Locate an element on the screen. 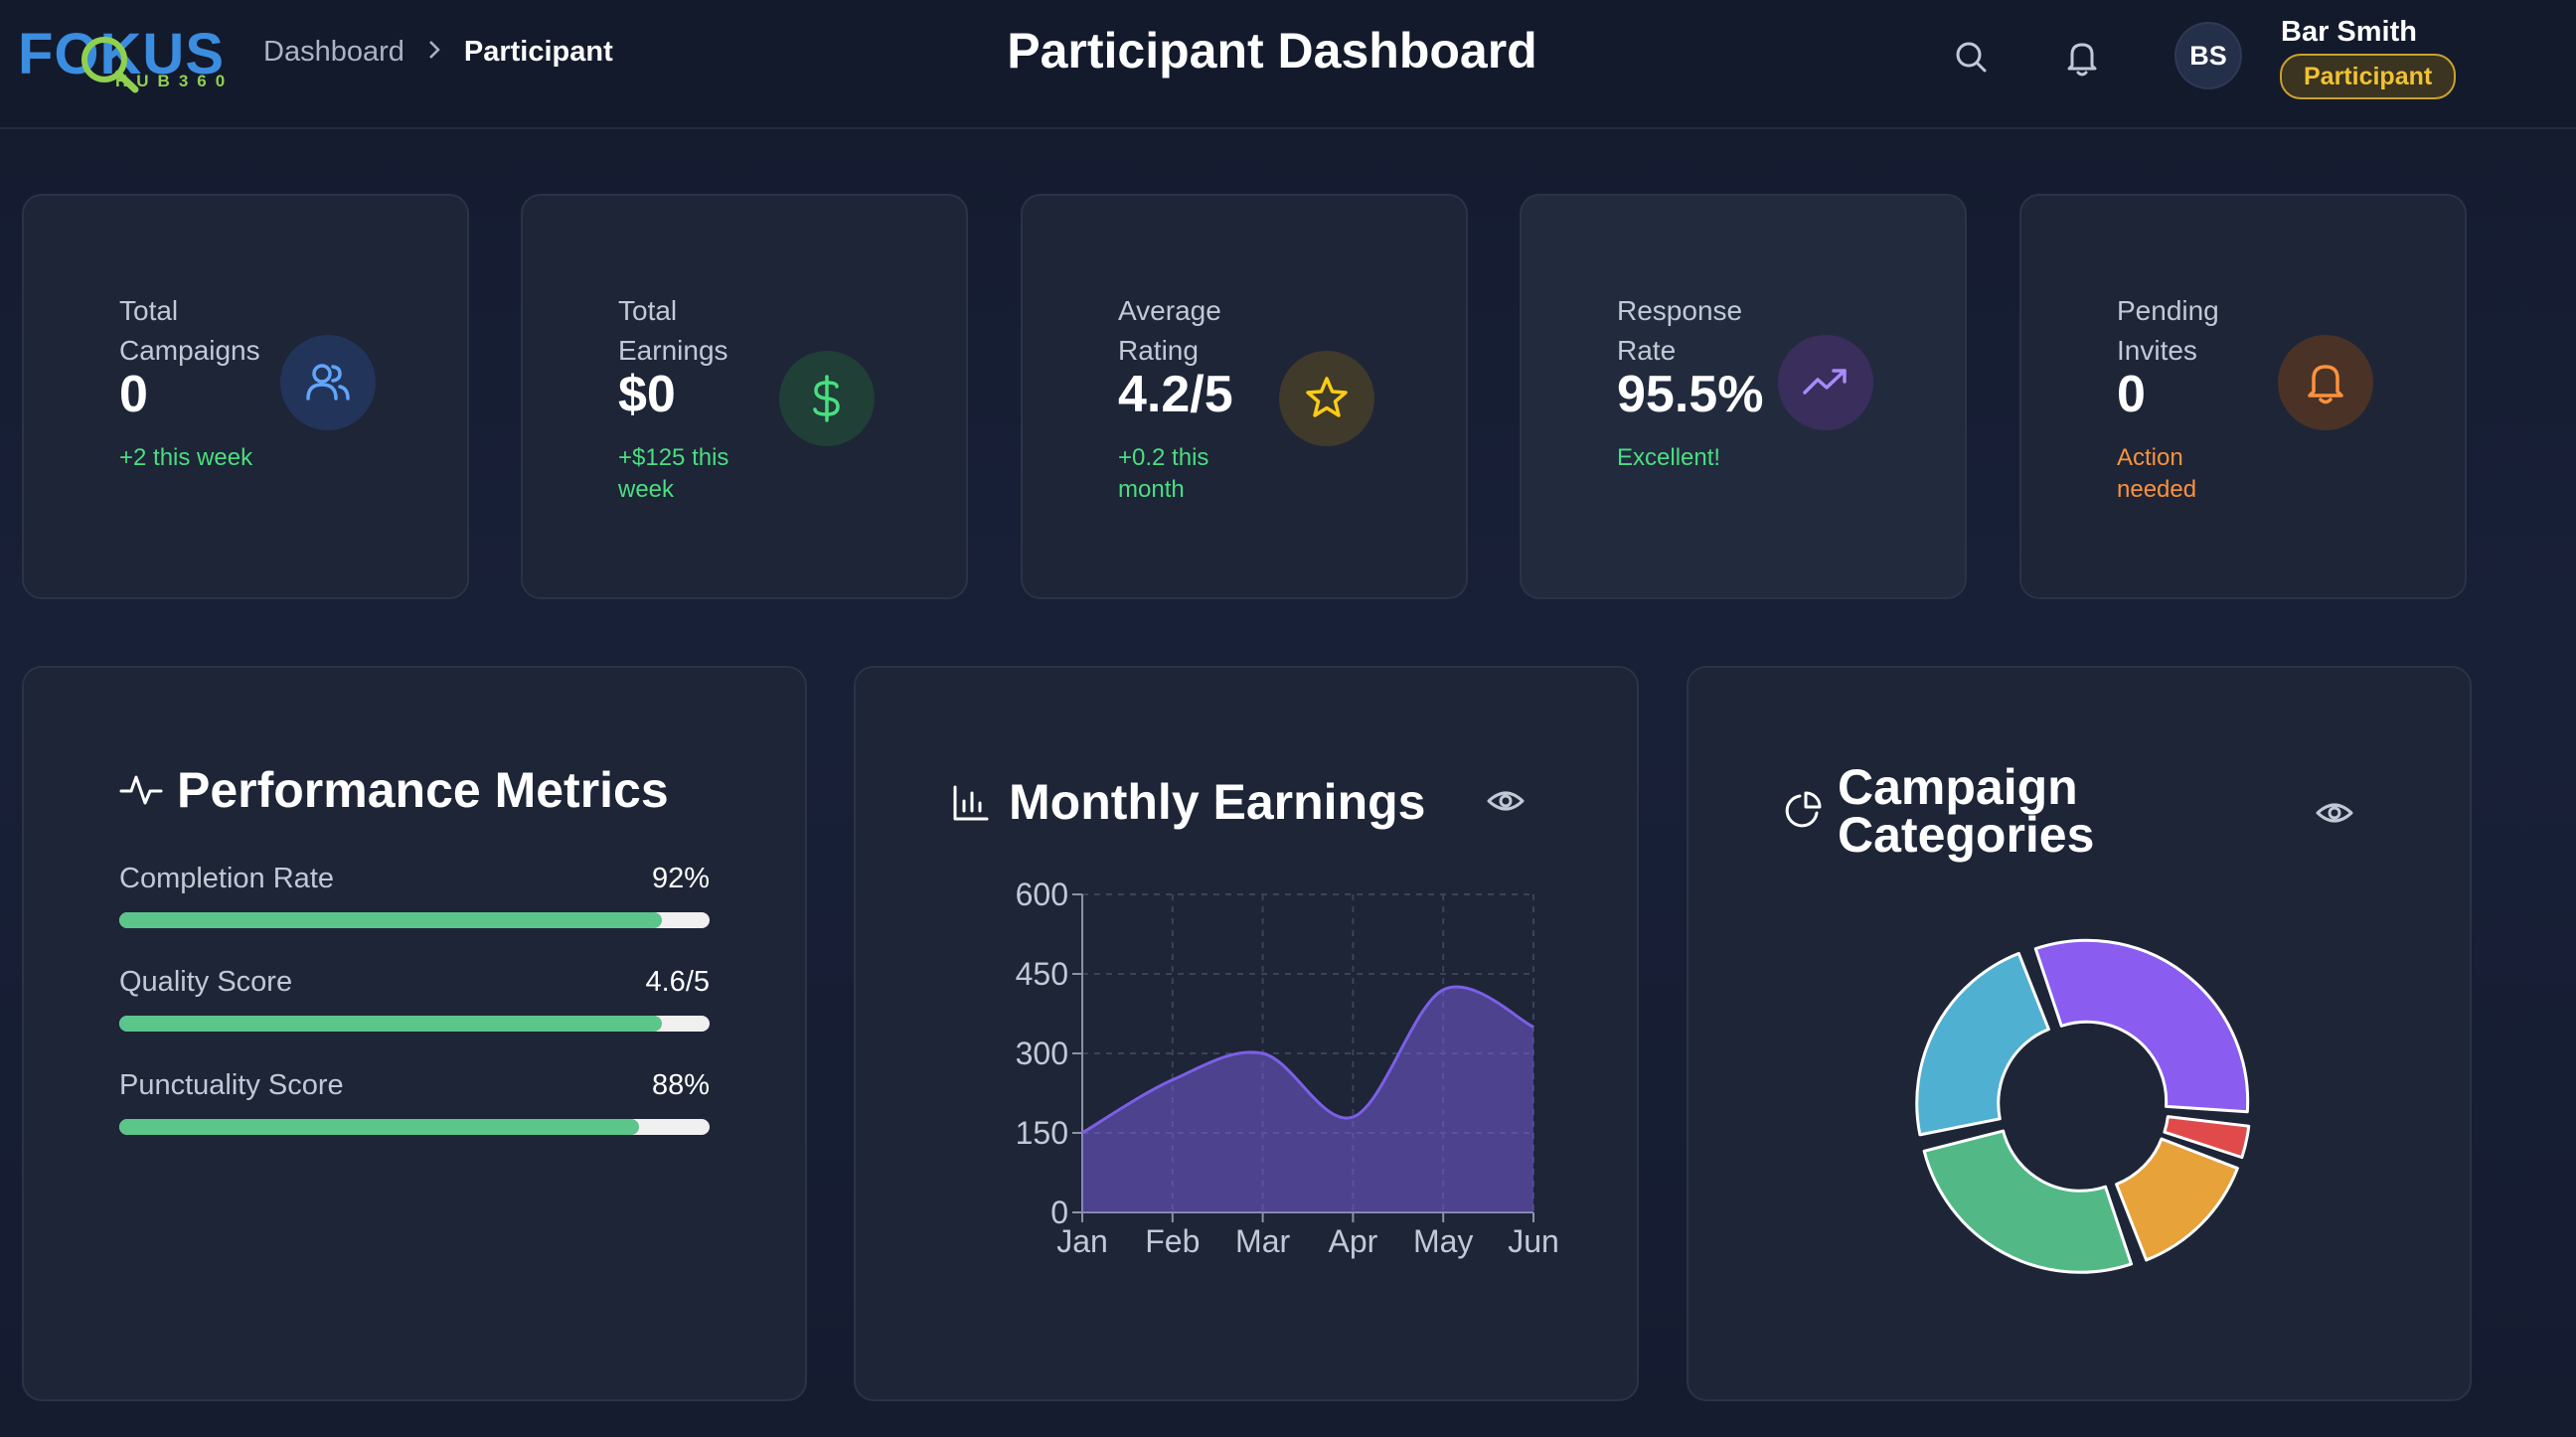  stat-label: Response Rate is located at coordinates (1680, 330).